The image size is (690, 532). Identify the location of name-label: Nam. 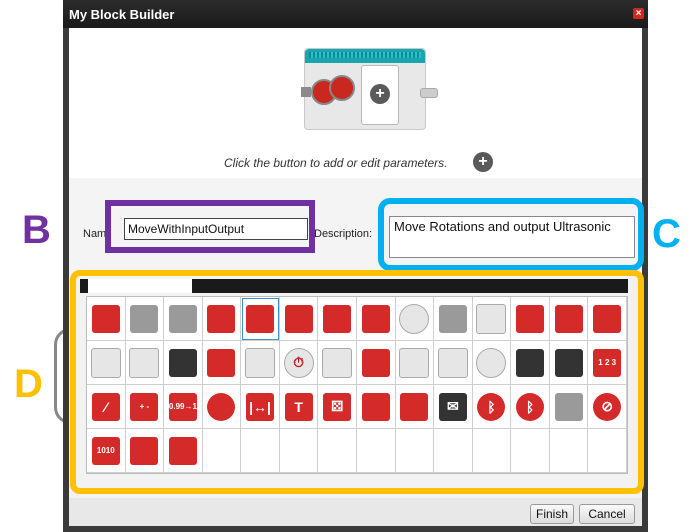
(95, 234).